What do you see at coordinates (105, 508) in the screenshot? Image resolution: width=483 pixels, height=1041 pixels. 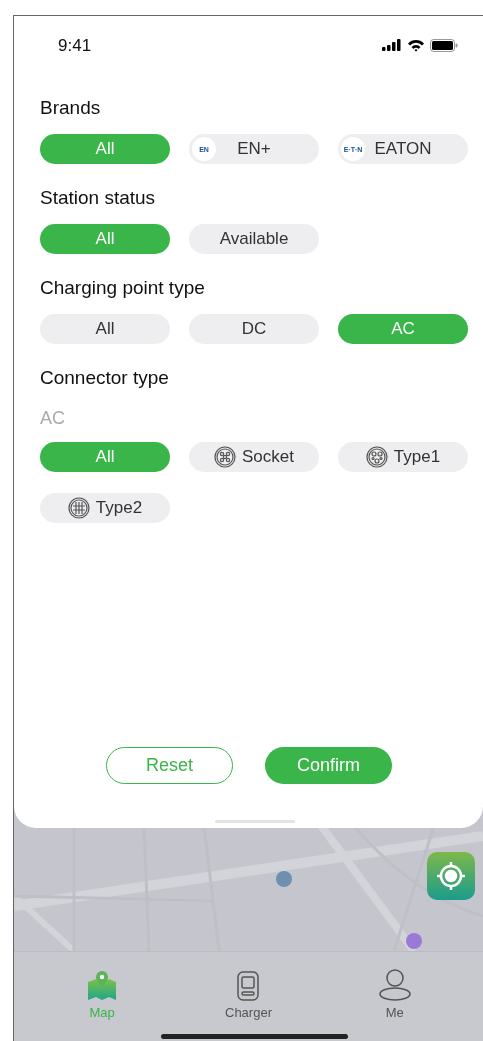 I see `filter-chip: Type2` at bounding box center [105, 508].